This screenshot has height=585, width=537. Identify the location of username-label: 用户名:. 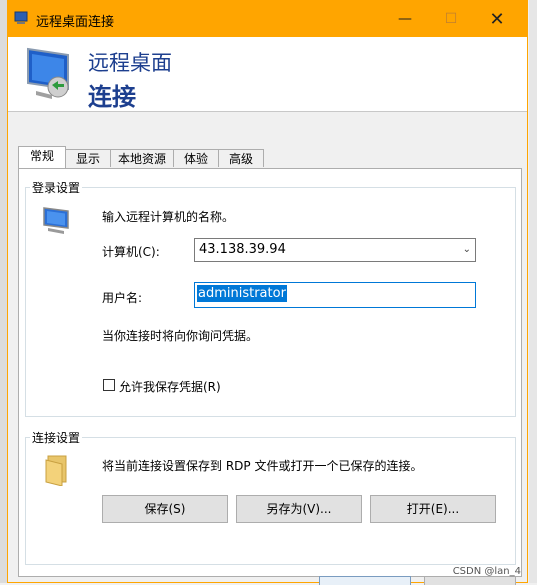
(122, 298).